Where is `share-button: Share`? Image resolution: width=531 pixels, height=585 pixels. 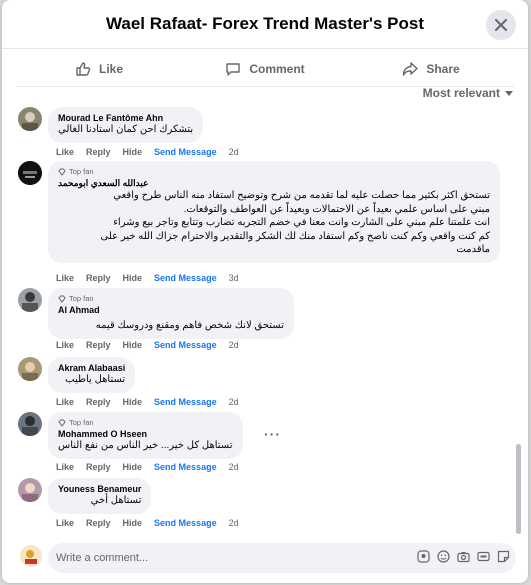
share-button: Share is located at coordinates (431, 69).